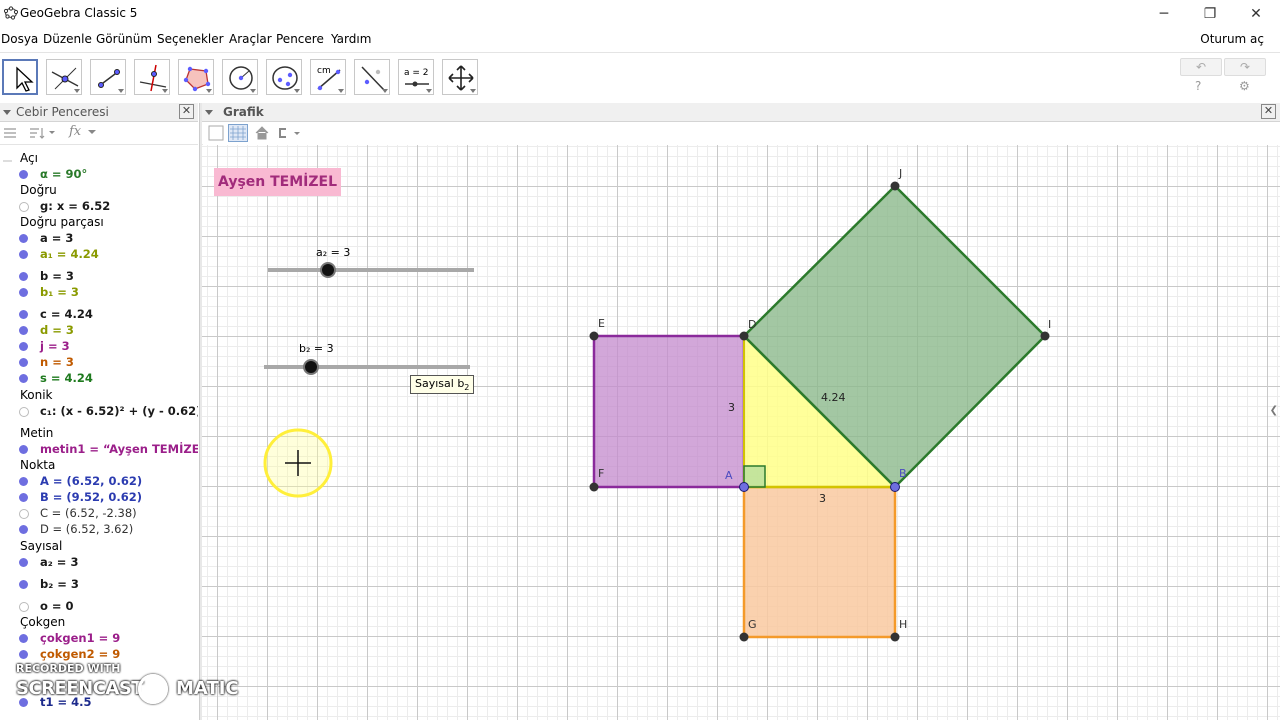 This screenshot has height=720, width=1280. Describe the element at coordinates (895, 186) in the screenshot. I see `point-J` at that location.